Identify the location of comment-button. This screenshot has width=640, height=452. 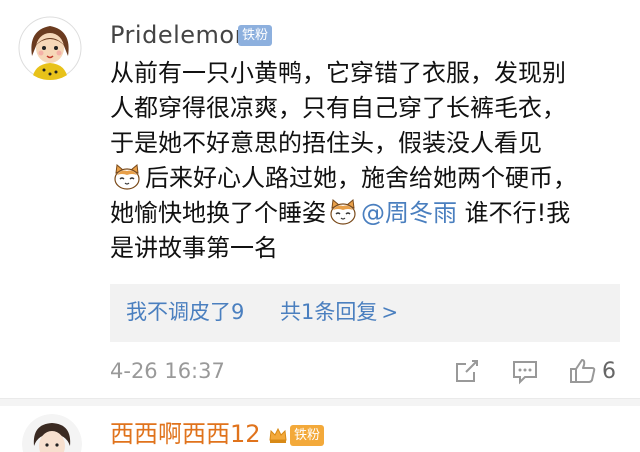
(525, 371).